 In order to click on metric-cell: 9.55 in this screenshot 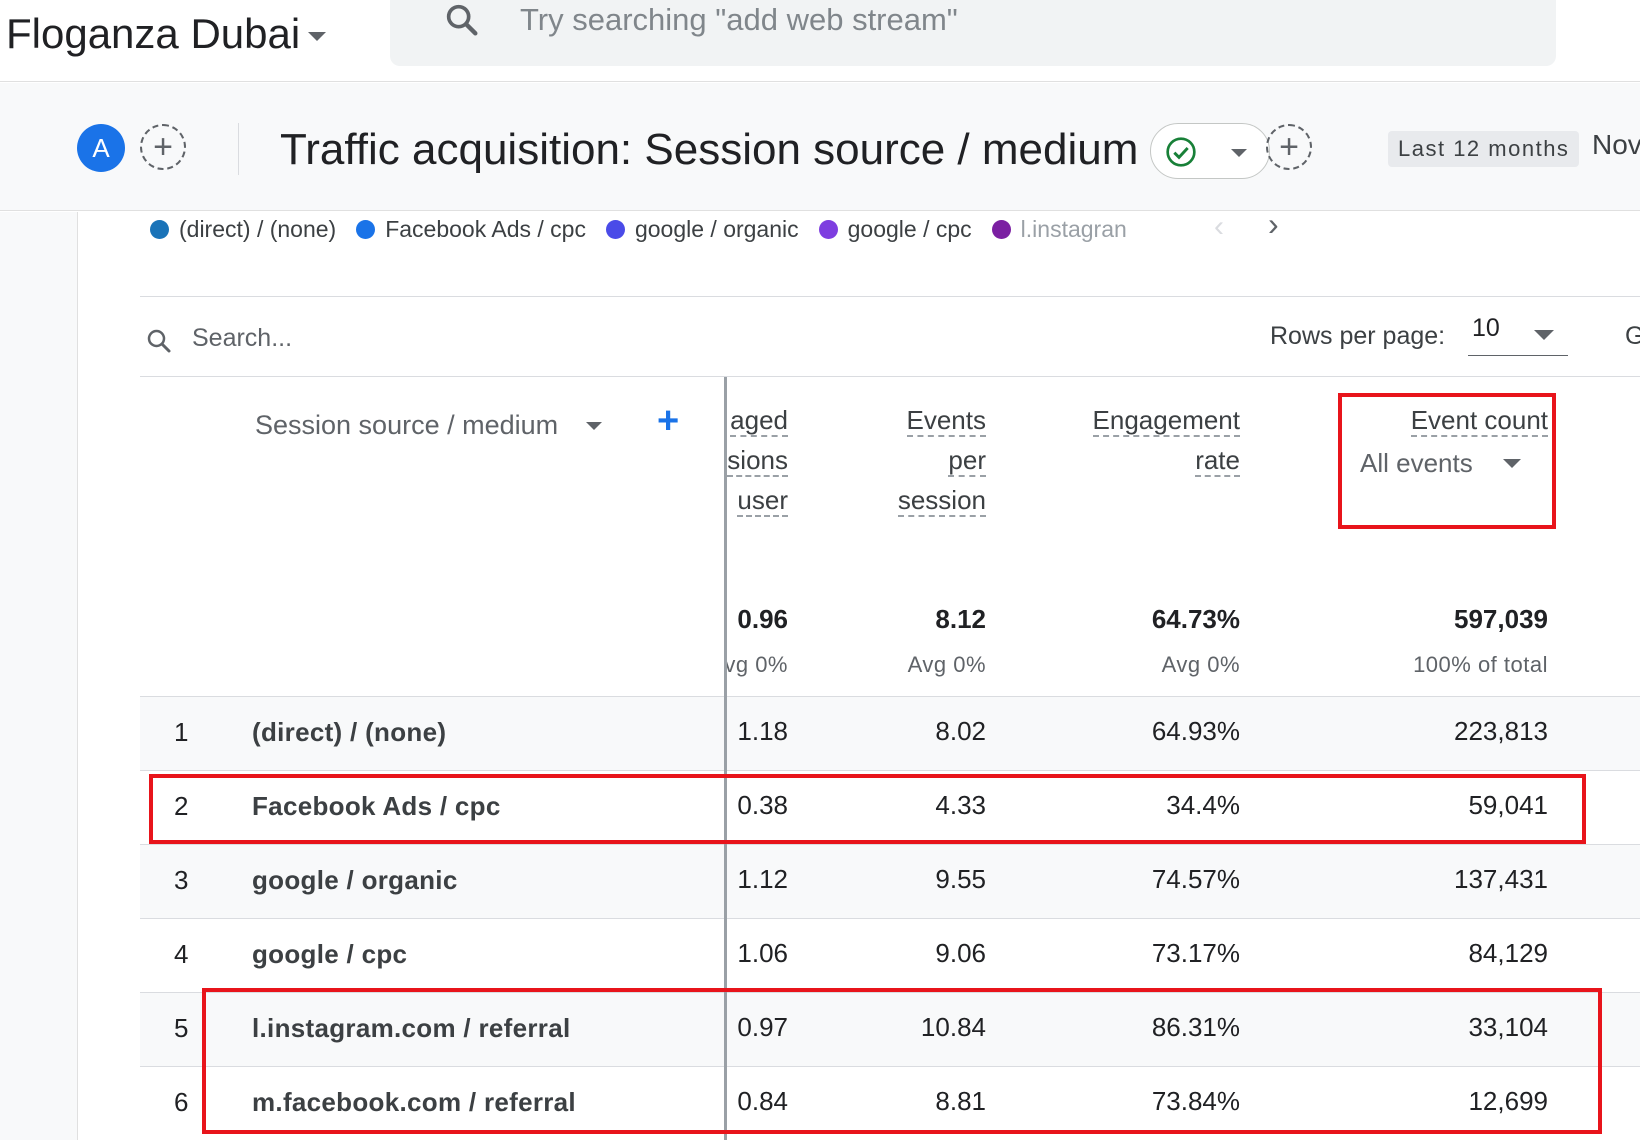, I will do `click(960, 879)`.